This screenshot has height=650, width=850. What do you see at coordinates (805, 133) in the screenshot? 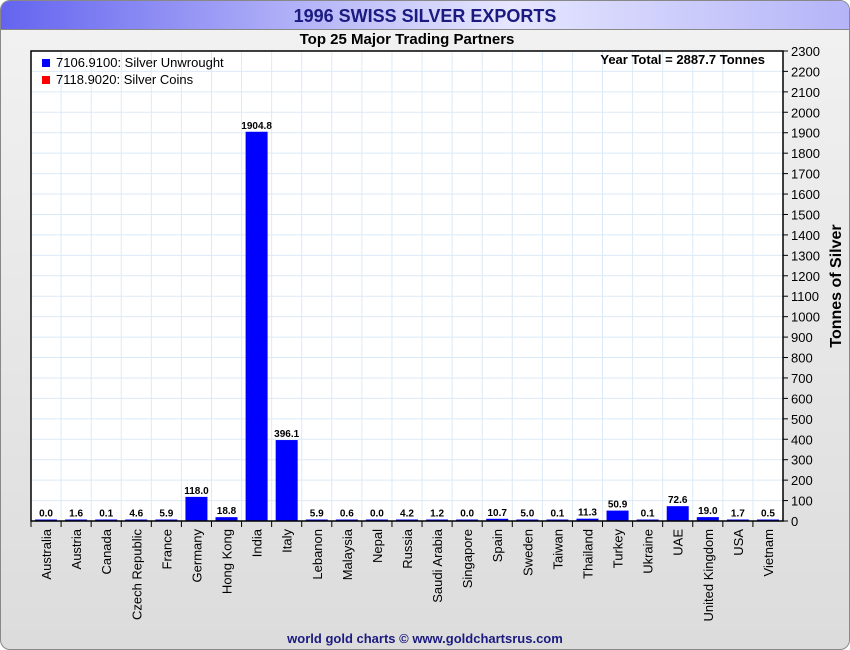
I see `y-tick-label: 1900` at bounding box center [805, 133].